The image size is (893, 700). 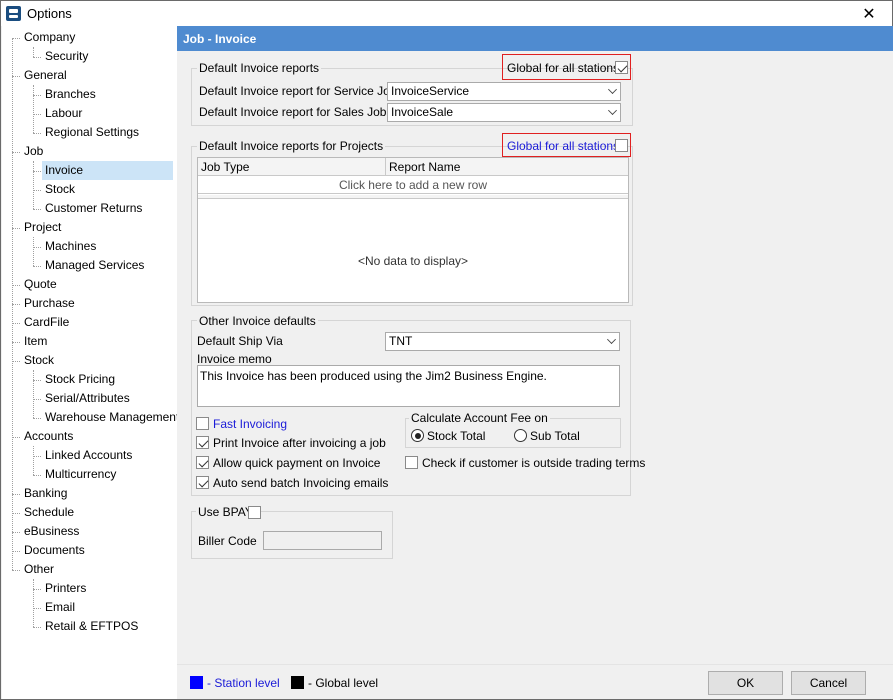 I want to click on tree-item-banking: Banking, so click(x=45, y=493).